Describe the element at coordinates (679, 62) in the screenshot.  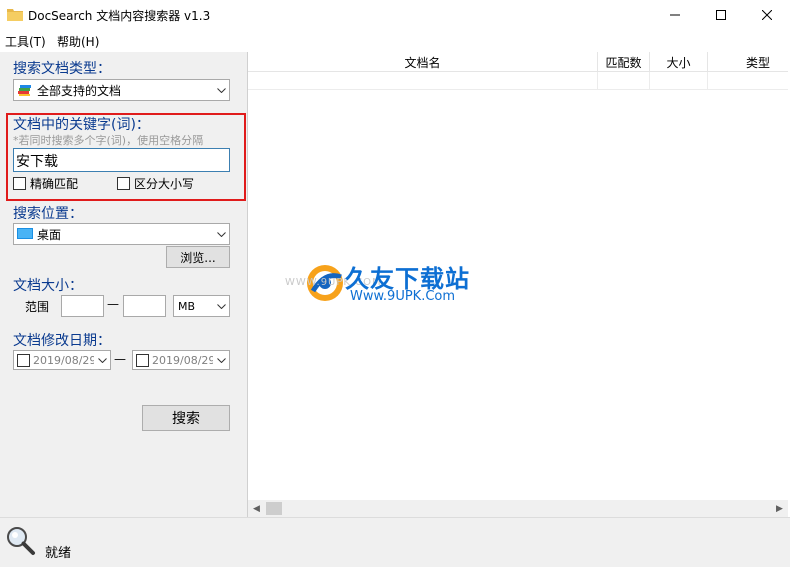
I see `column-header-size: 大小` at that location.